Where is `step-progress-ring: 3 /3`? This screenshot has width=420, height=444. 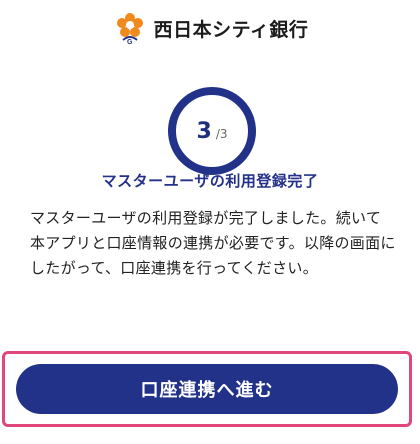
step-progress-ring: 3 /3 is located at coordinates (212, 131).